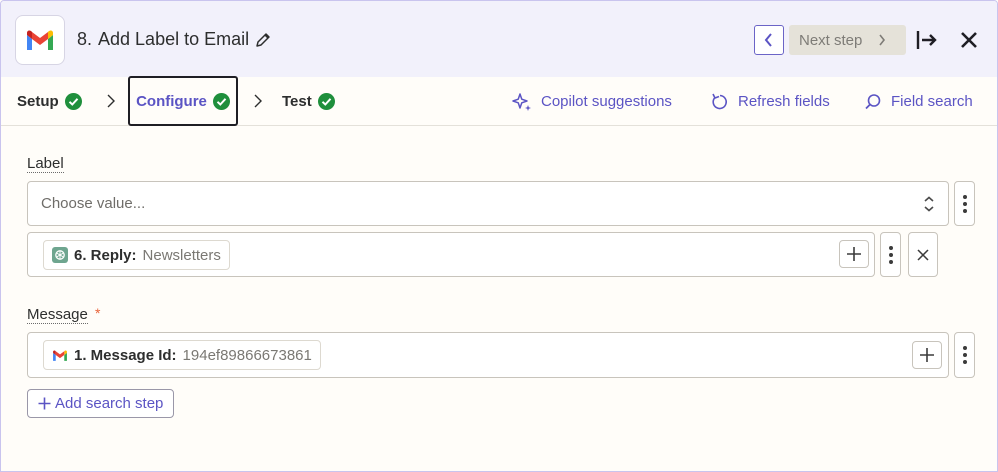  I want to click on tab-label: Test, so click(297, 101).